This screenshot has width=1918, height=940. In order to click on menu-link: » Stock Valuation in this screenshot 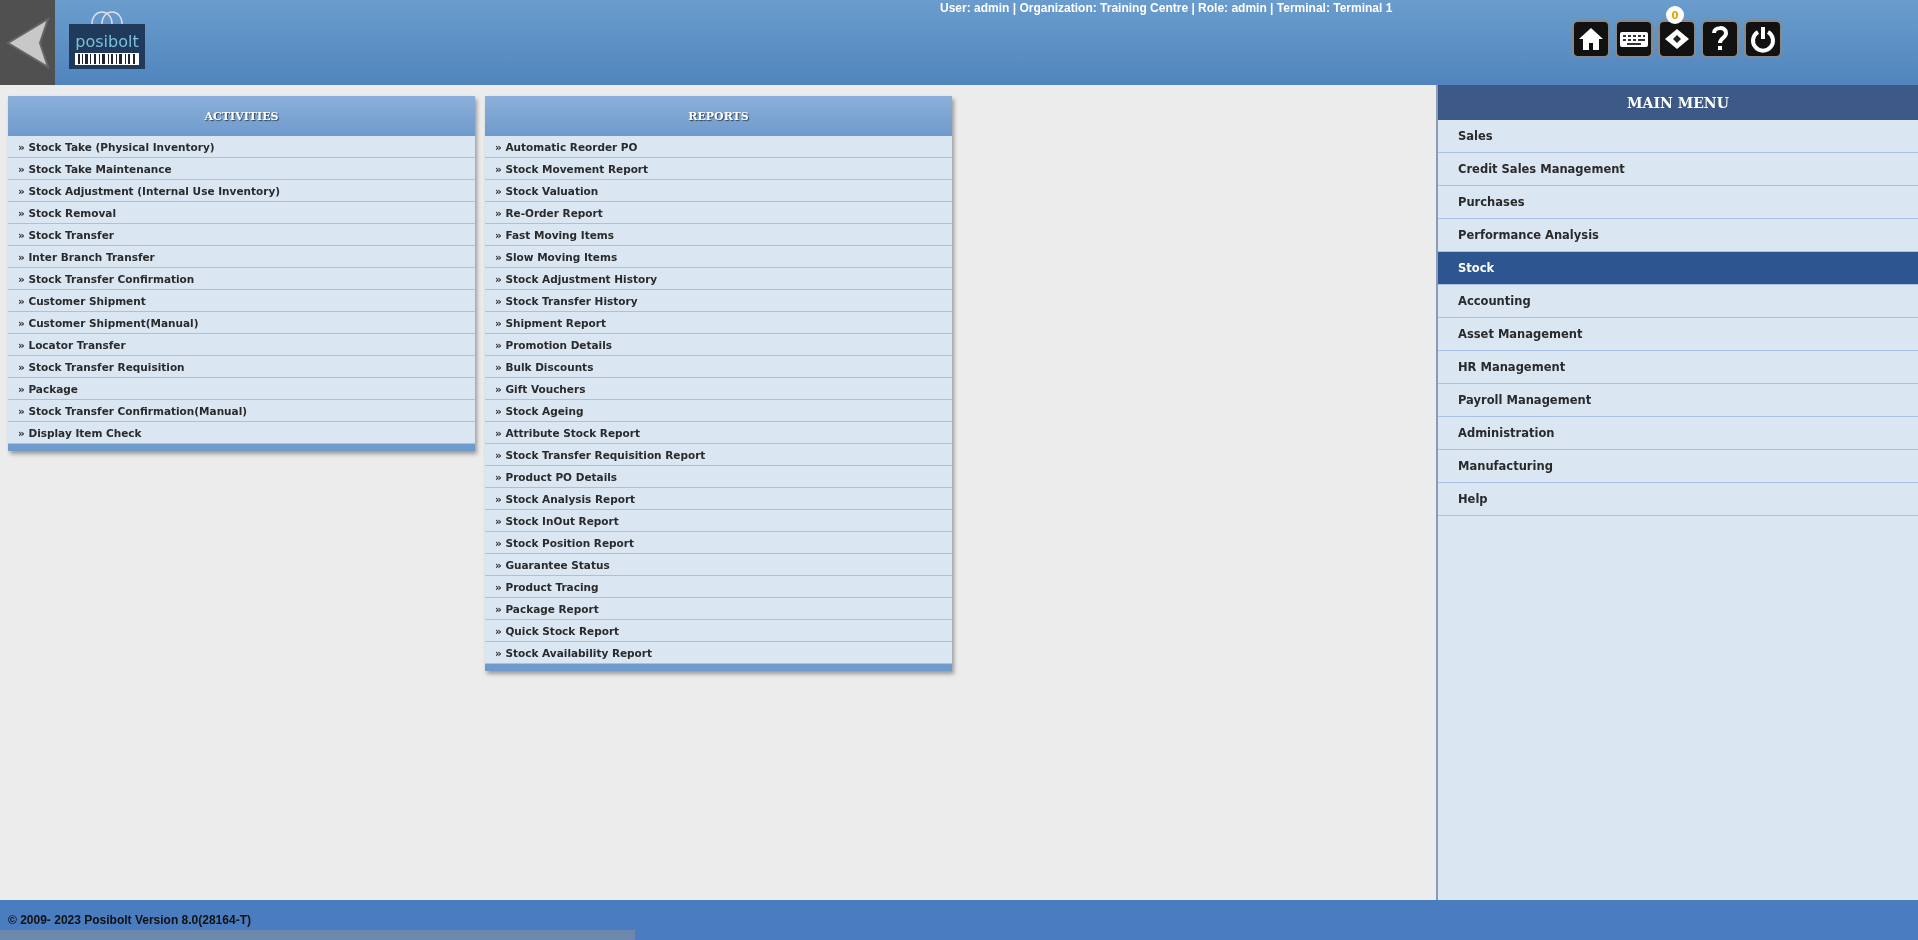, I will do `click(718, 191)`.